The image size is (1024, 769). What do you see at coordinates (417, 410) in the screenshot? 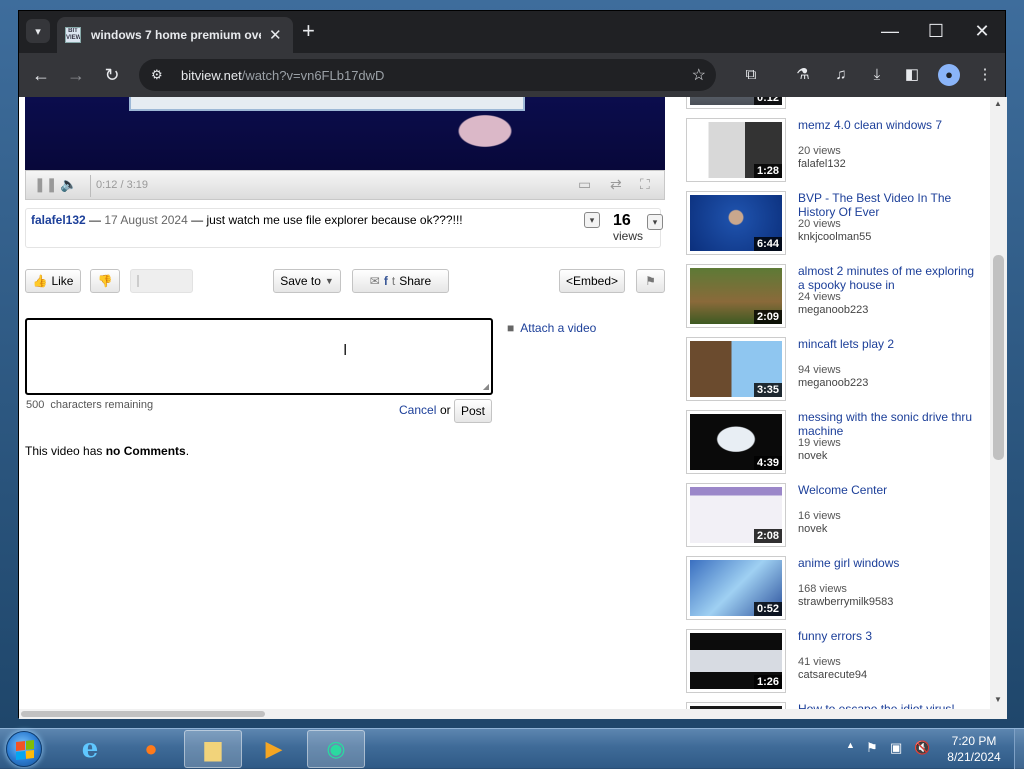
I see `cancel-link: Cancel` at bounding box center [417, 410].